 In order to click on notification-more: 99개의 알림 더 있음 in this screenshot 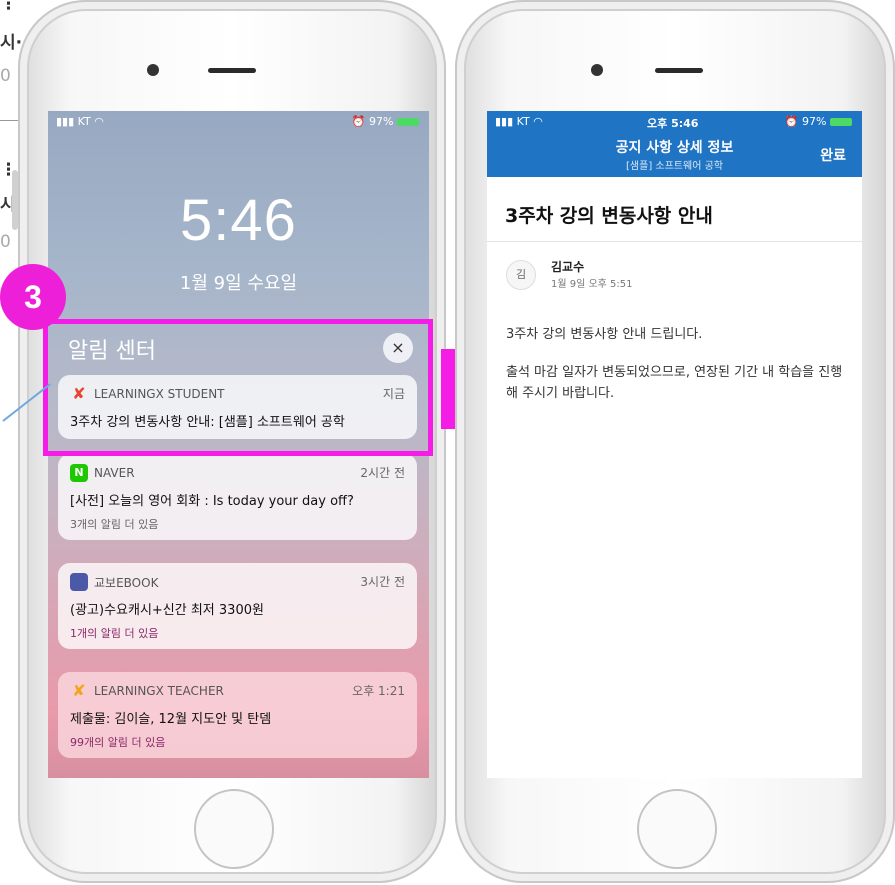, I will do `click(118, 742)`.